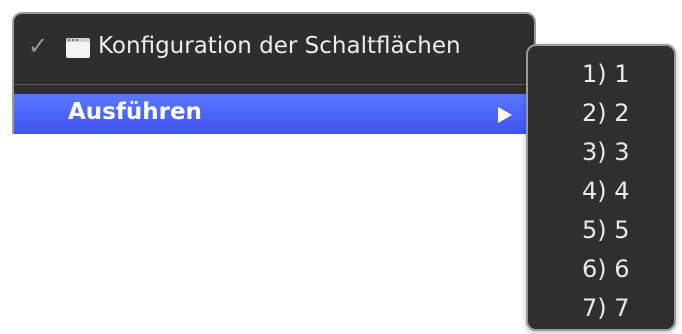 This screenshot has height=334, width=682. Describe the element at coordinates (606, 74) in the screenshot. I see `submenu-item-1: 1) 1` at that location.